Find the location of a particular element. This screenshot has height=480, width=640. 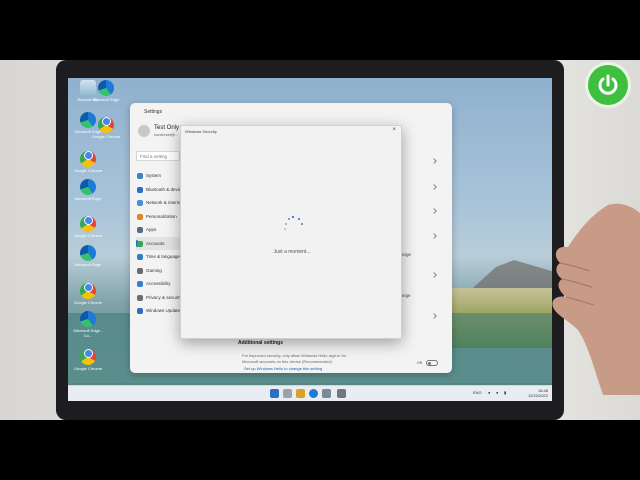

sidebar-item-personalization: Personalization is located at coordinates (159, 217).